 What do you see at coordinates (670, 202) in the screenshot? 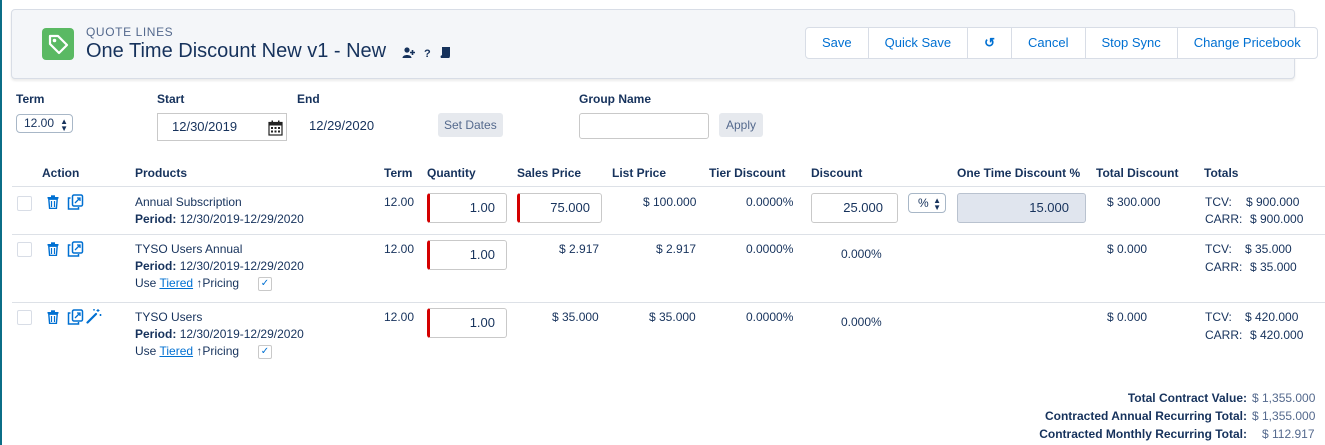
I see `list-price-value: $ 100.000` at bounding box center [670, 202].